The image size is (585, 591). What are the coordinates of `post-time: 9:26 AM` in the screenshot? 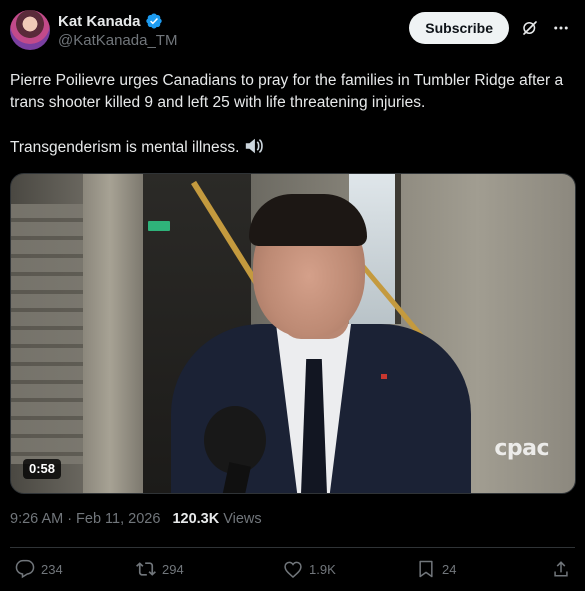 It's located at (36, 519).